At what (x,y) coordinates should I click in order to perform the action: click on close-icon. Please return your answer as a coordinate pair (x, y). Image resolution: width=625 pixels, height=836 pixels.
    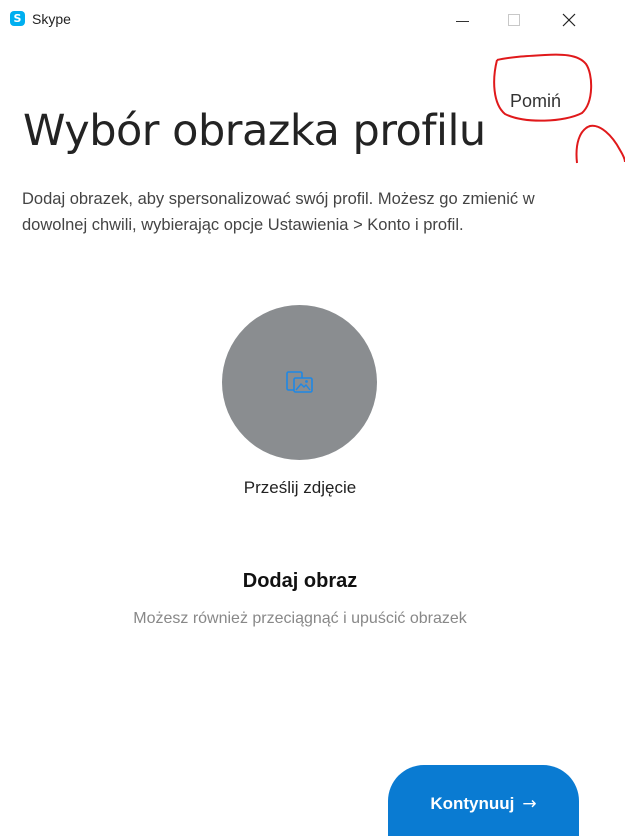
    Looking at the image, I should click on (569, 20).